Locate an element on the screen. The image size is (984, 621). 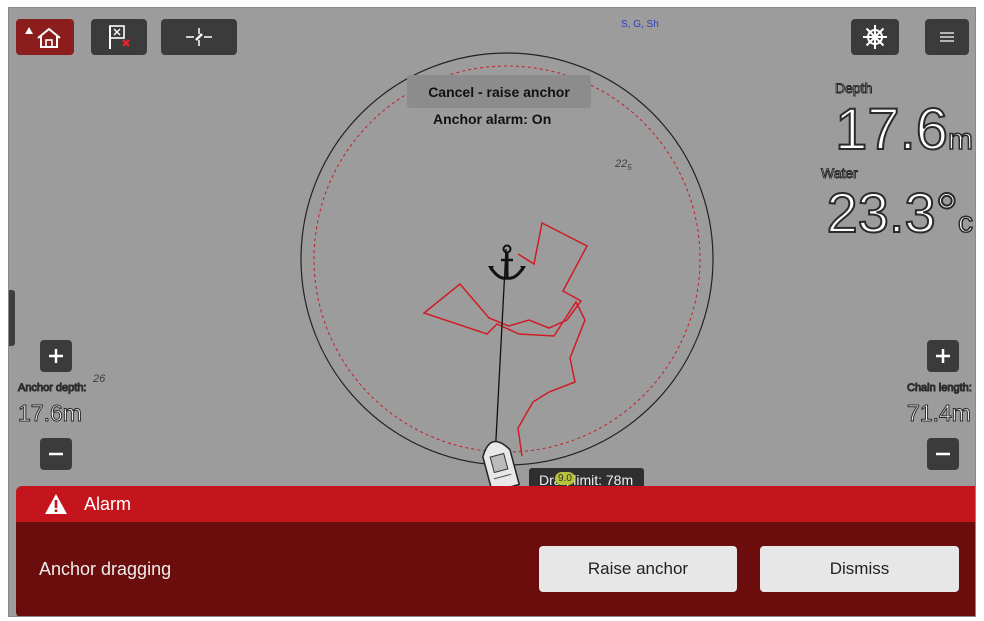
alarm-body: Anchor dragging Raise anchor Dismiss is located at coordinates (495, 569).